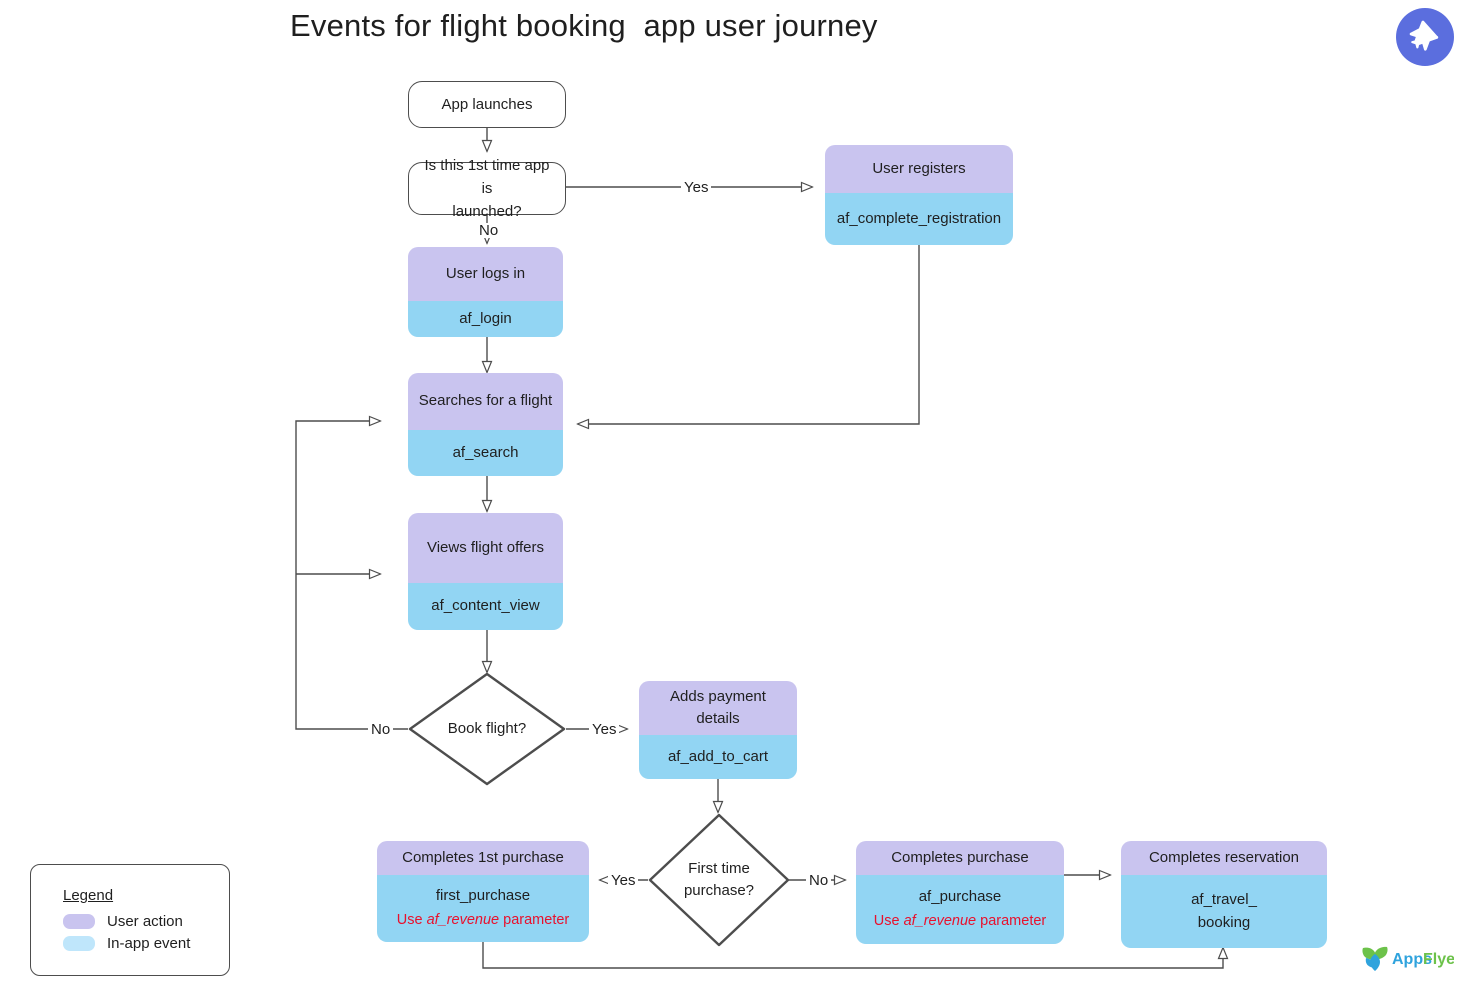  I want to click on node-first-launch-decision-line2: launched?, so click(487, 212).